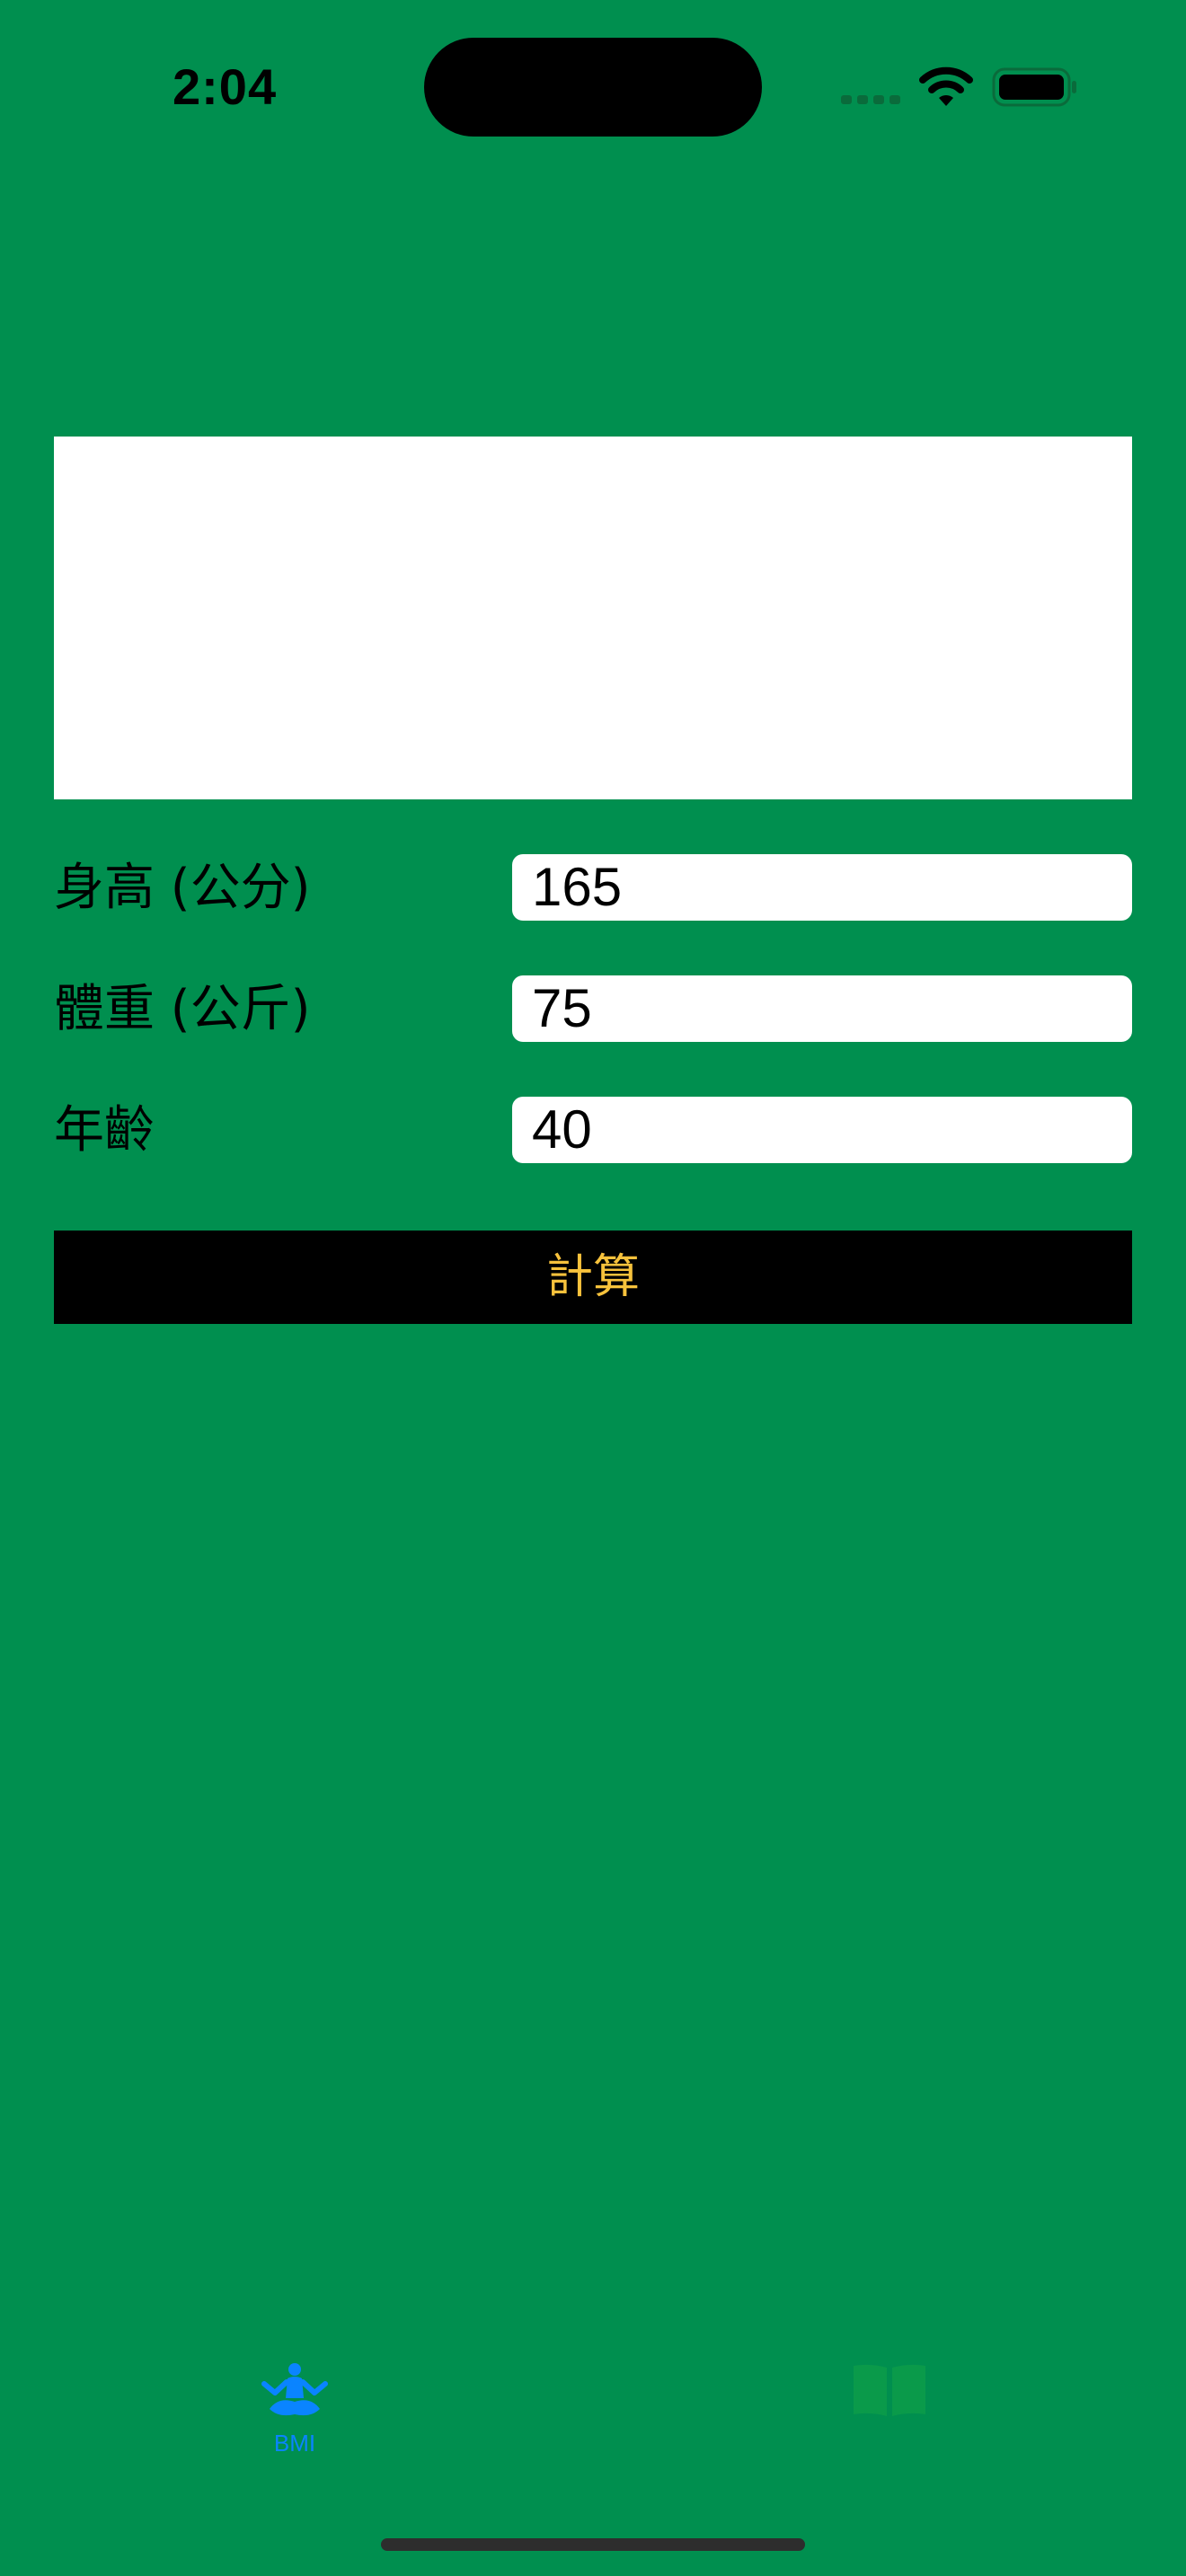  What do you see at coordinates (593, 2544) in the screenshot?
I see `home-indicator` at bounding box center [593, 2544].